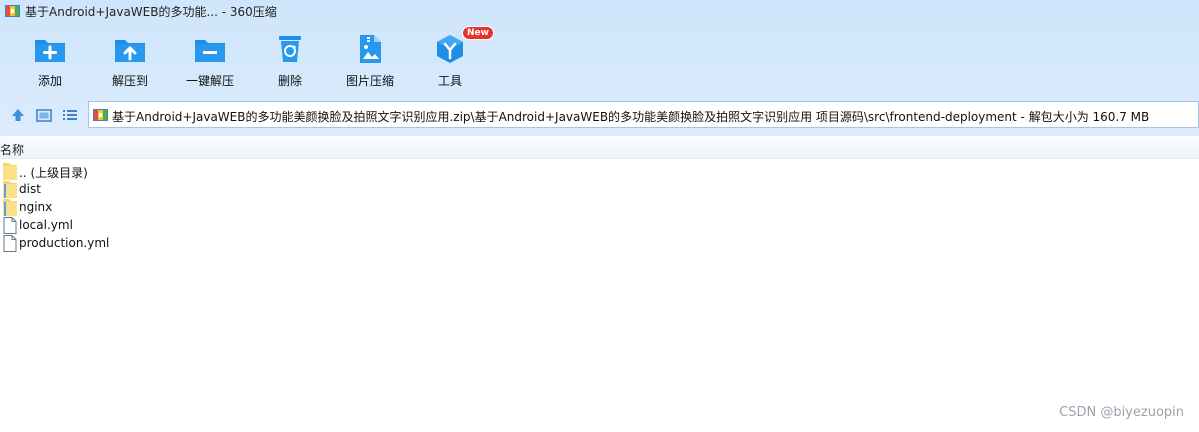 The width and height of the screenshot is (1199, 432). Describe the element at coordinates (370, 49) in the screenshot. I see `image-compress-icon` at that location.